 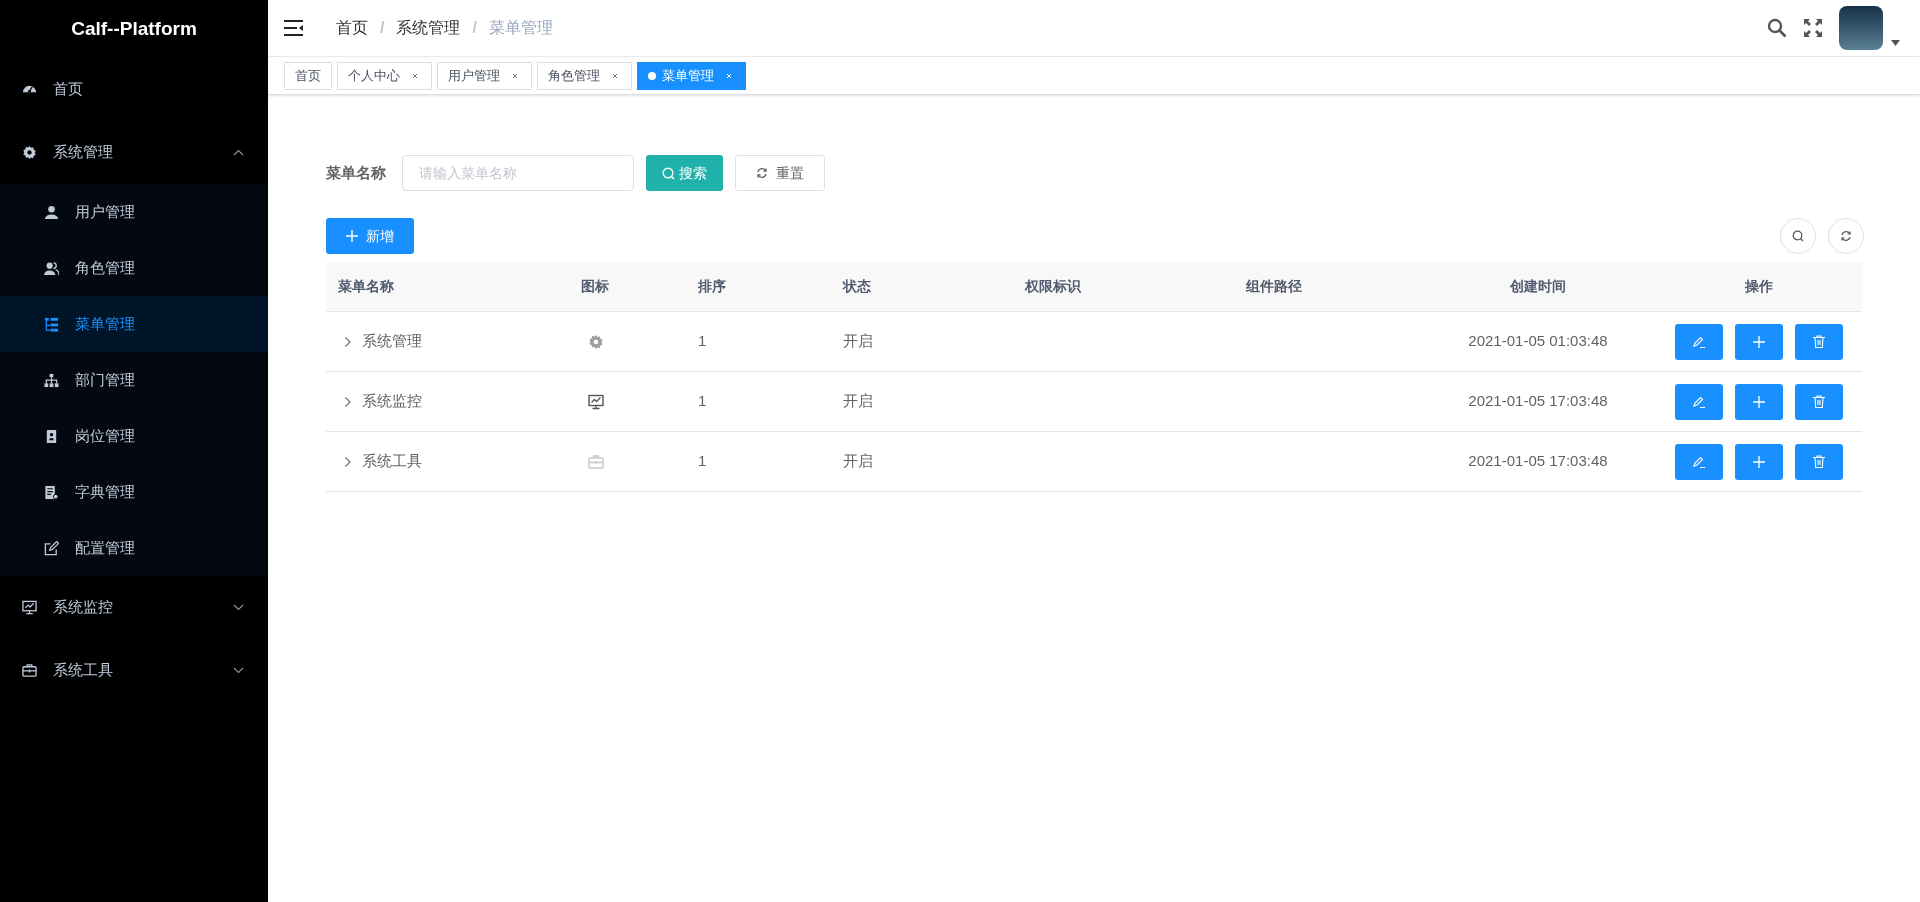 What do you see at coordinates (134, 212) in the screenshot?
I see `submenu-item: 用户管理` at bounding box center [134, 212].